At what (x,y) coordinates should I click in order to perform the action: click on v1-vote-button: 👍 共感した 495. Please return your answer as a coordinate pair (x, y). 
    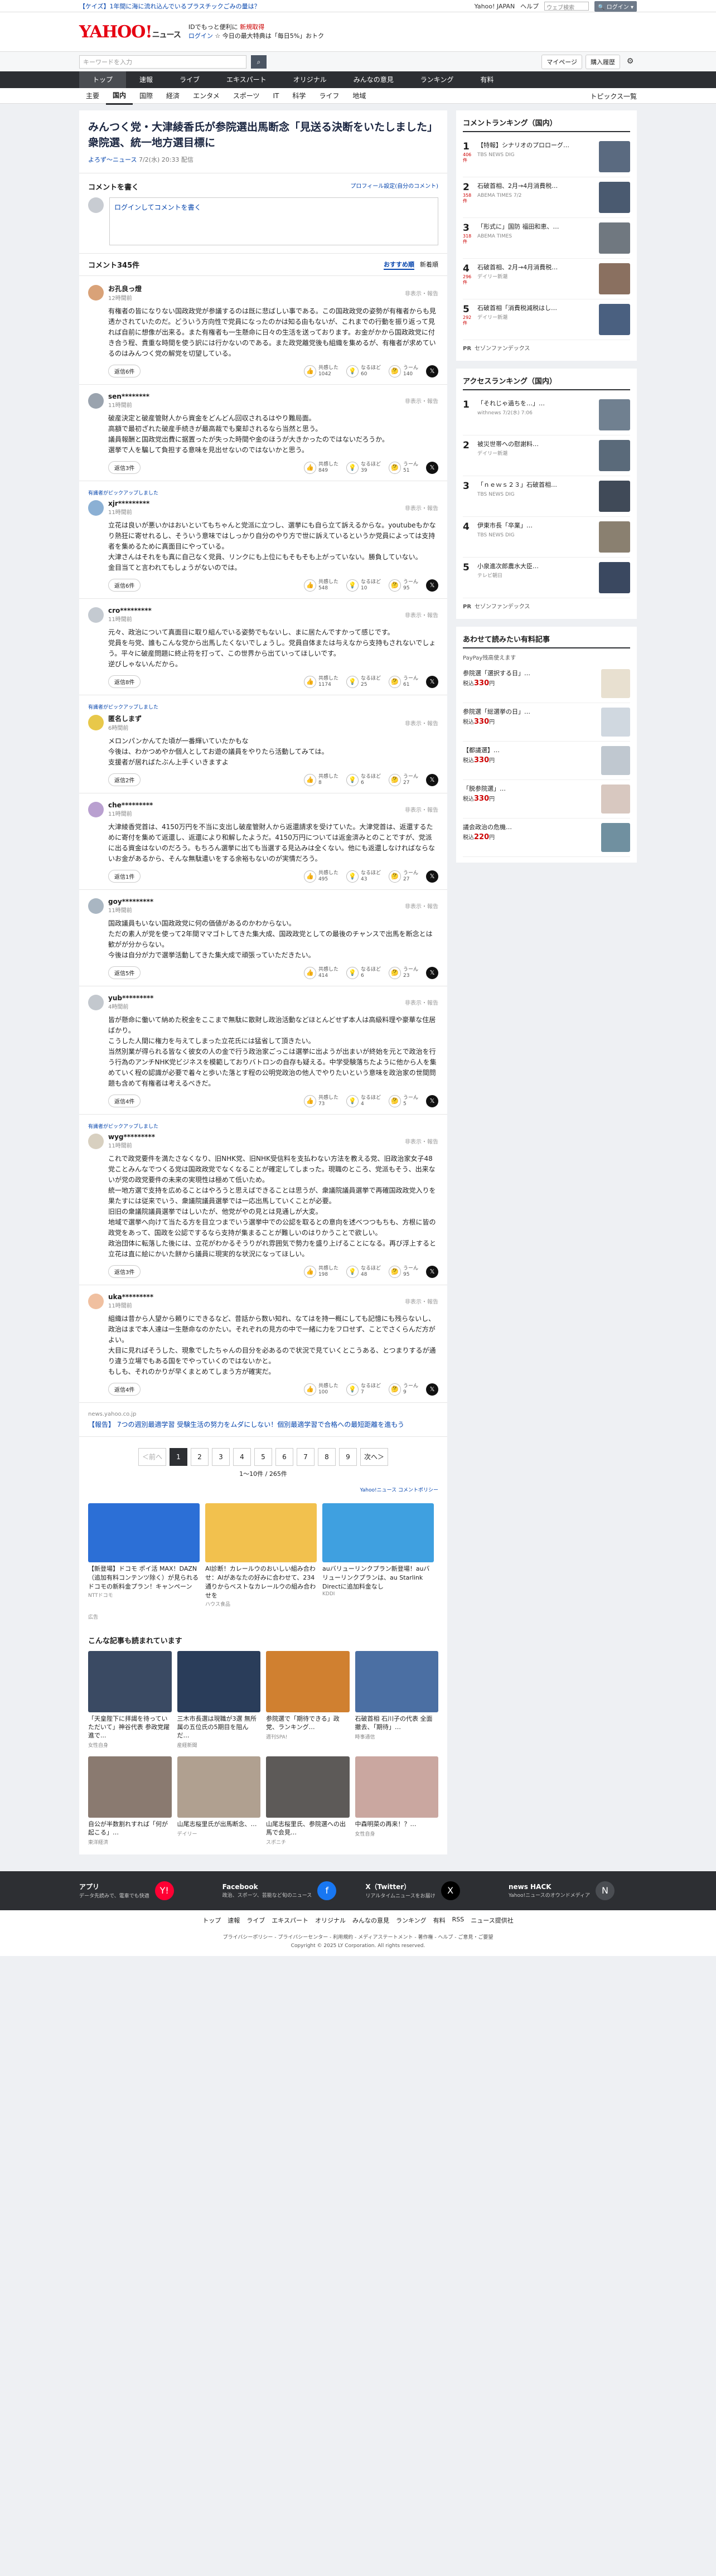
    Looking at the image, I should click on (320, 877).